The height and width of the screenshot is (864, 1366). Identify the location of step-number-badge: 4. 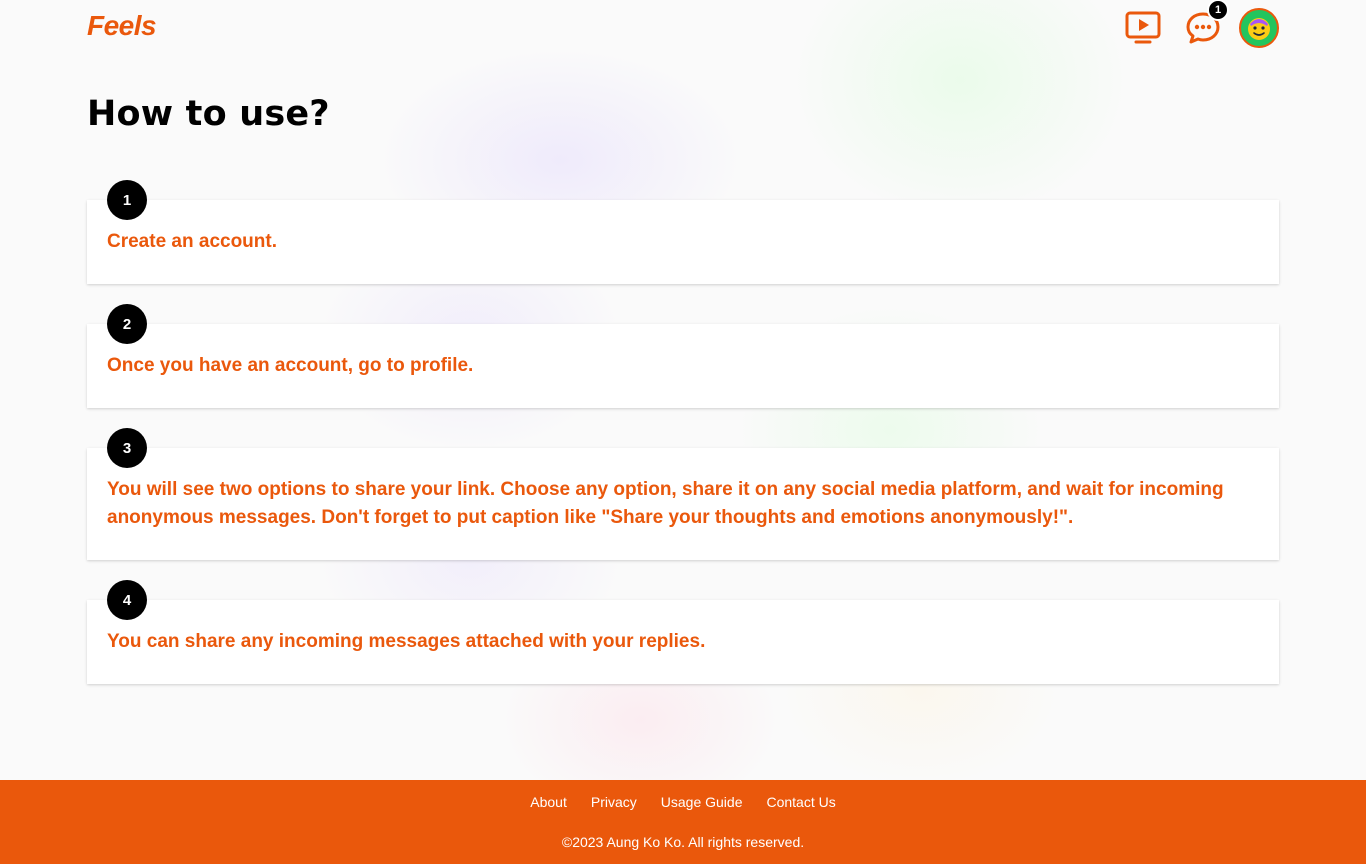
(127, 600).